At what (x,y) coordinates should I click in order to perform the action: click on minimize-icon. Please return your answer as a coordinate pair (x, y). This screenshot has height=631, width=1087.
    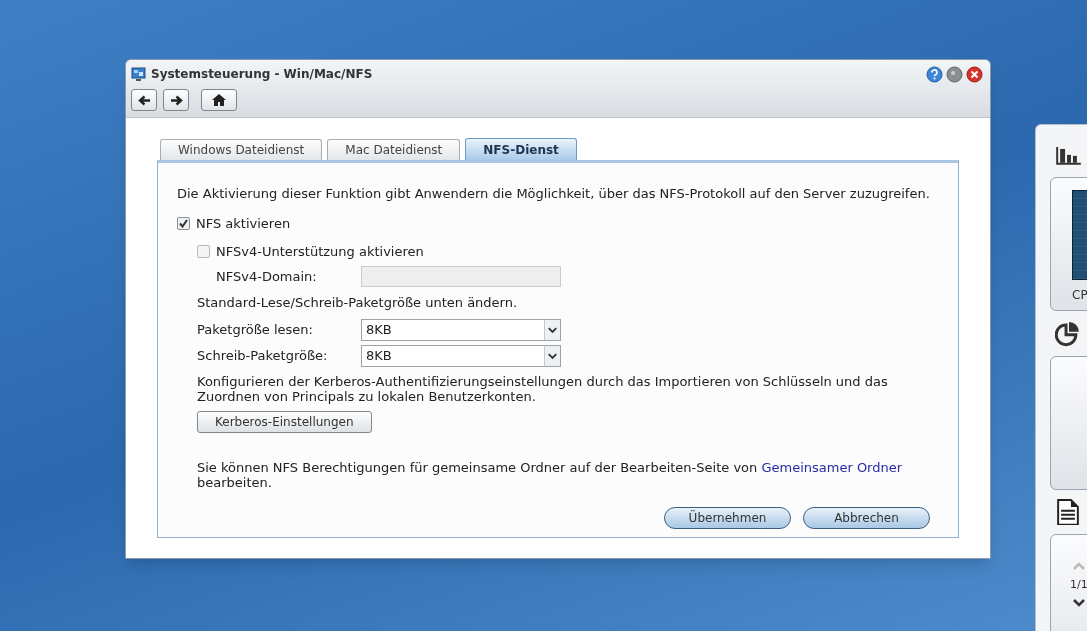
    Looking at the image, I should click on (954, 74).